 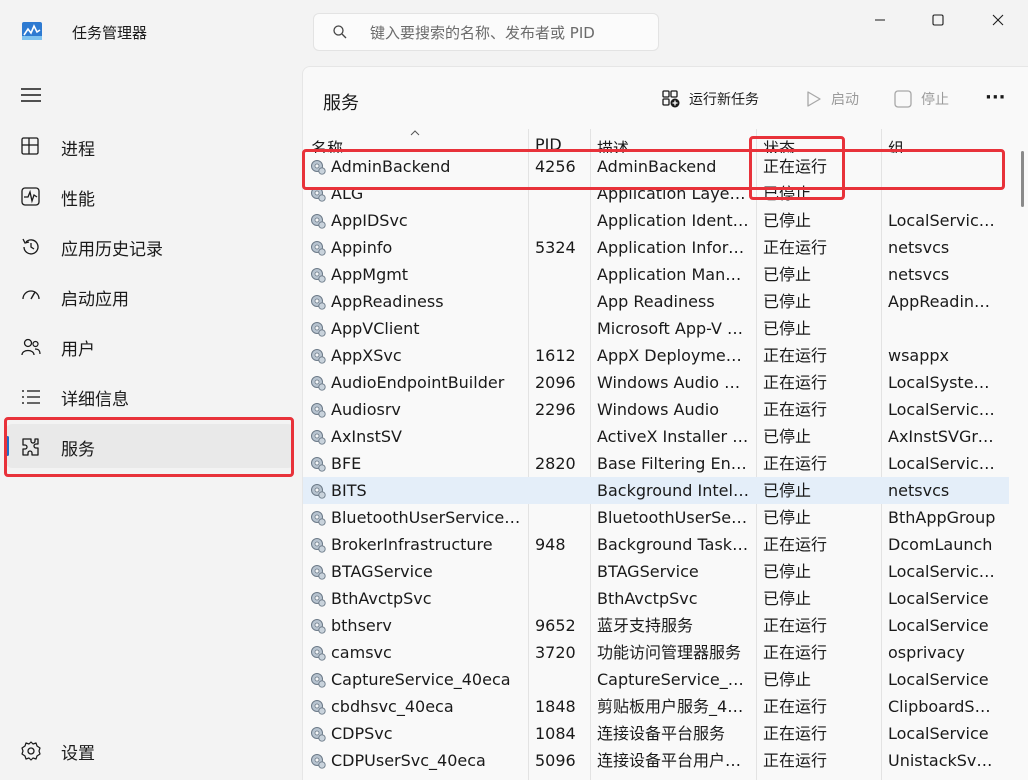 What do you see at coordinates (150, 750) in the screenshot?
I see `sidebar-item-settings: 设置` at bounding box center [150, 750].